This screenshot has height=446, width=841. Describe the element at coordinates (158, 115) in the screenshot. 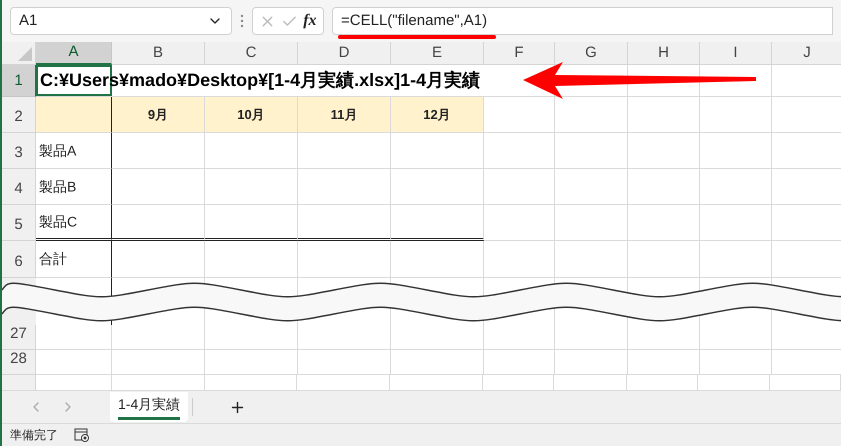

I see `grid-cell: 9月` at that location.